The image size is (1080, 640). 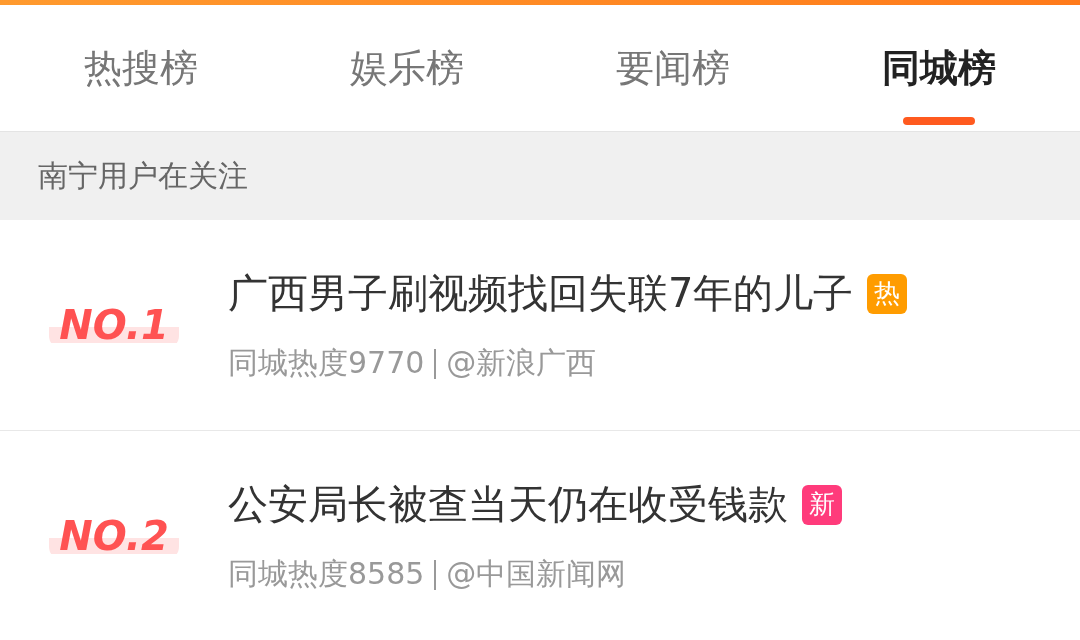 I want to click on tag-badge: 热, so click(x=887, y=293).